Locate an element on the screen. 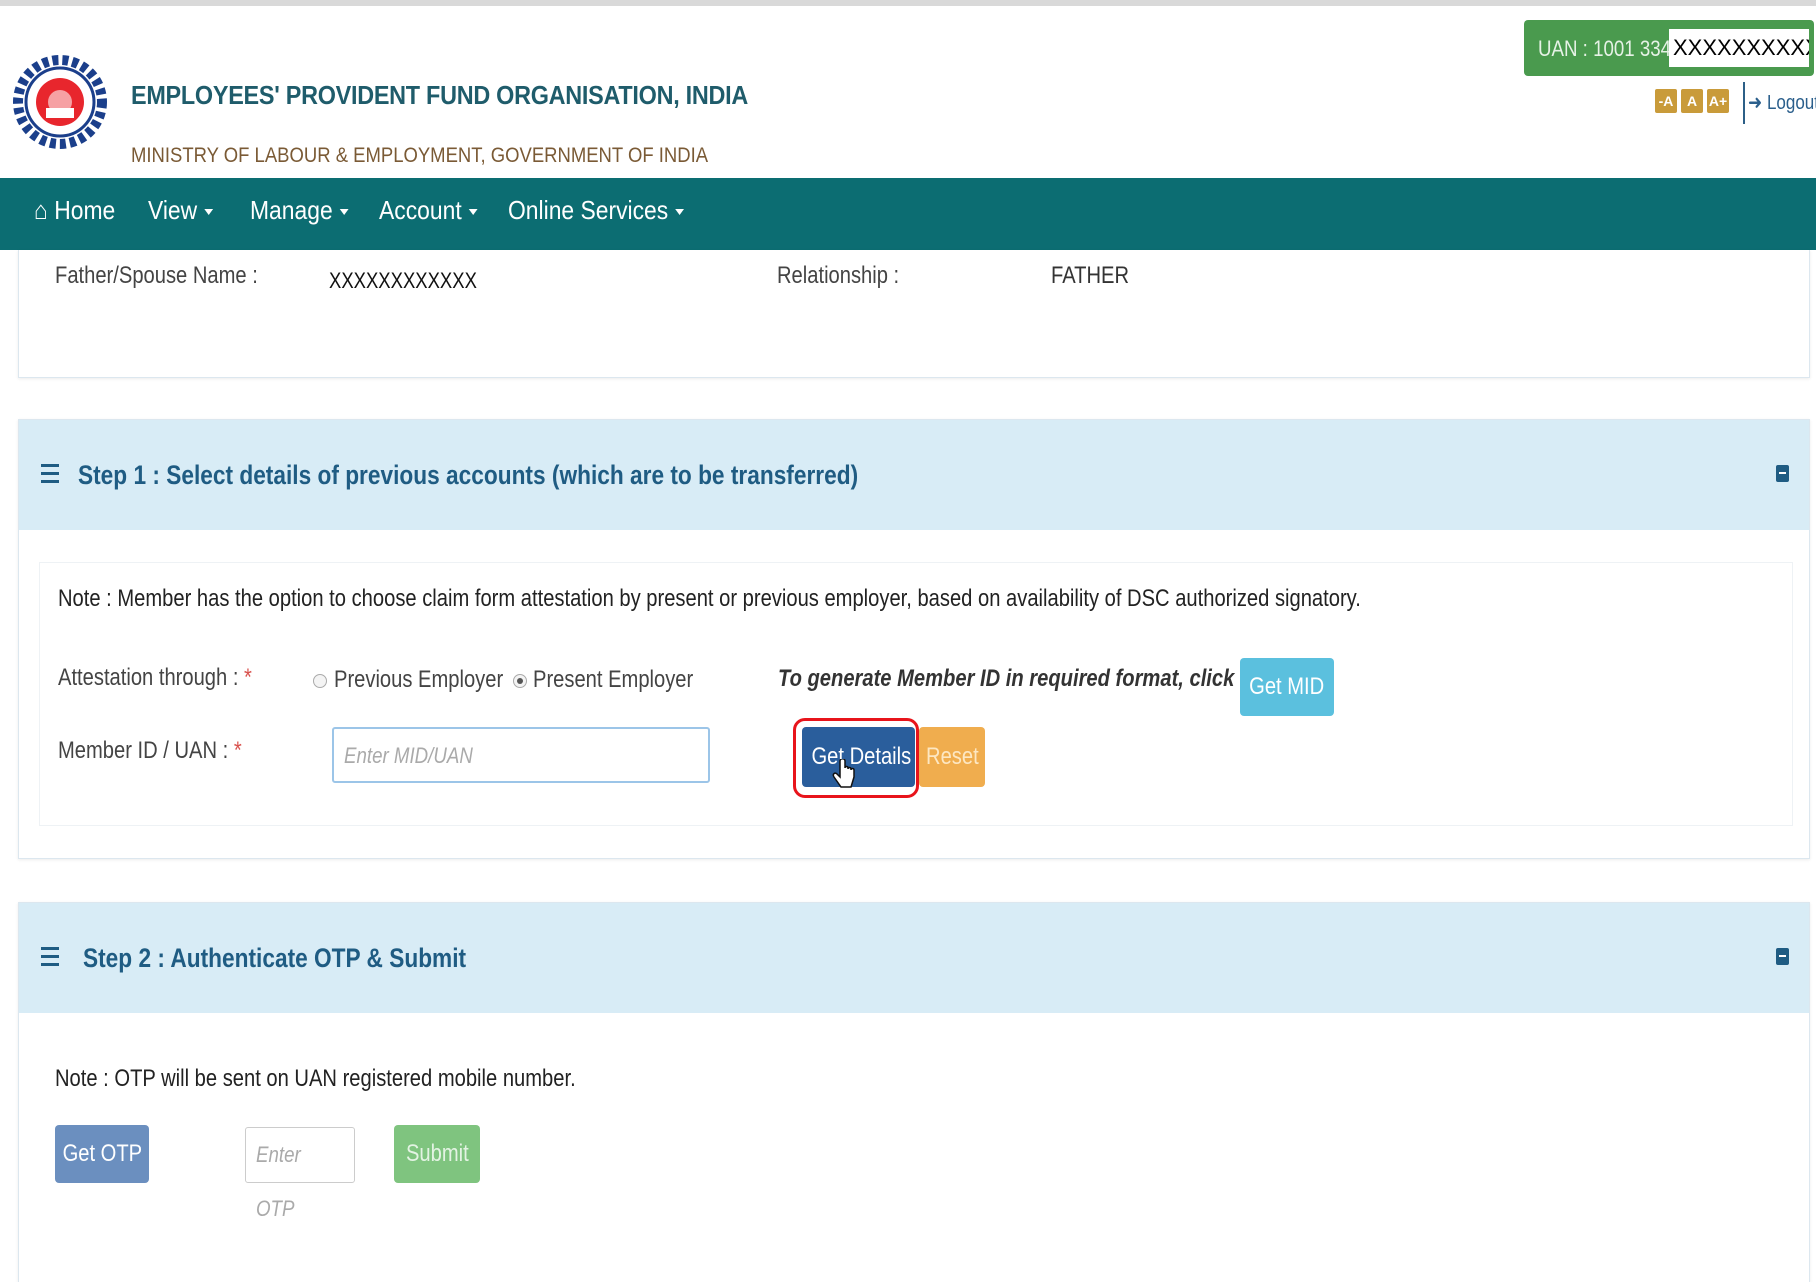 The width and height of the screenshot is (1816, 1282). nav-online-services: Online Services is located at coordinates (596, 214).